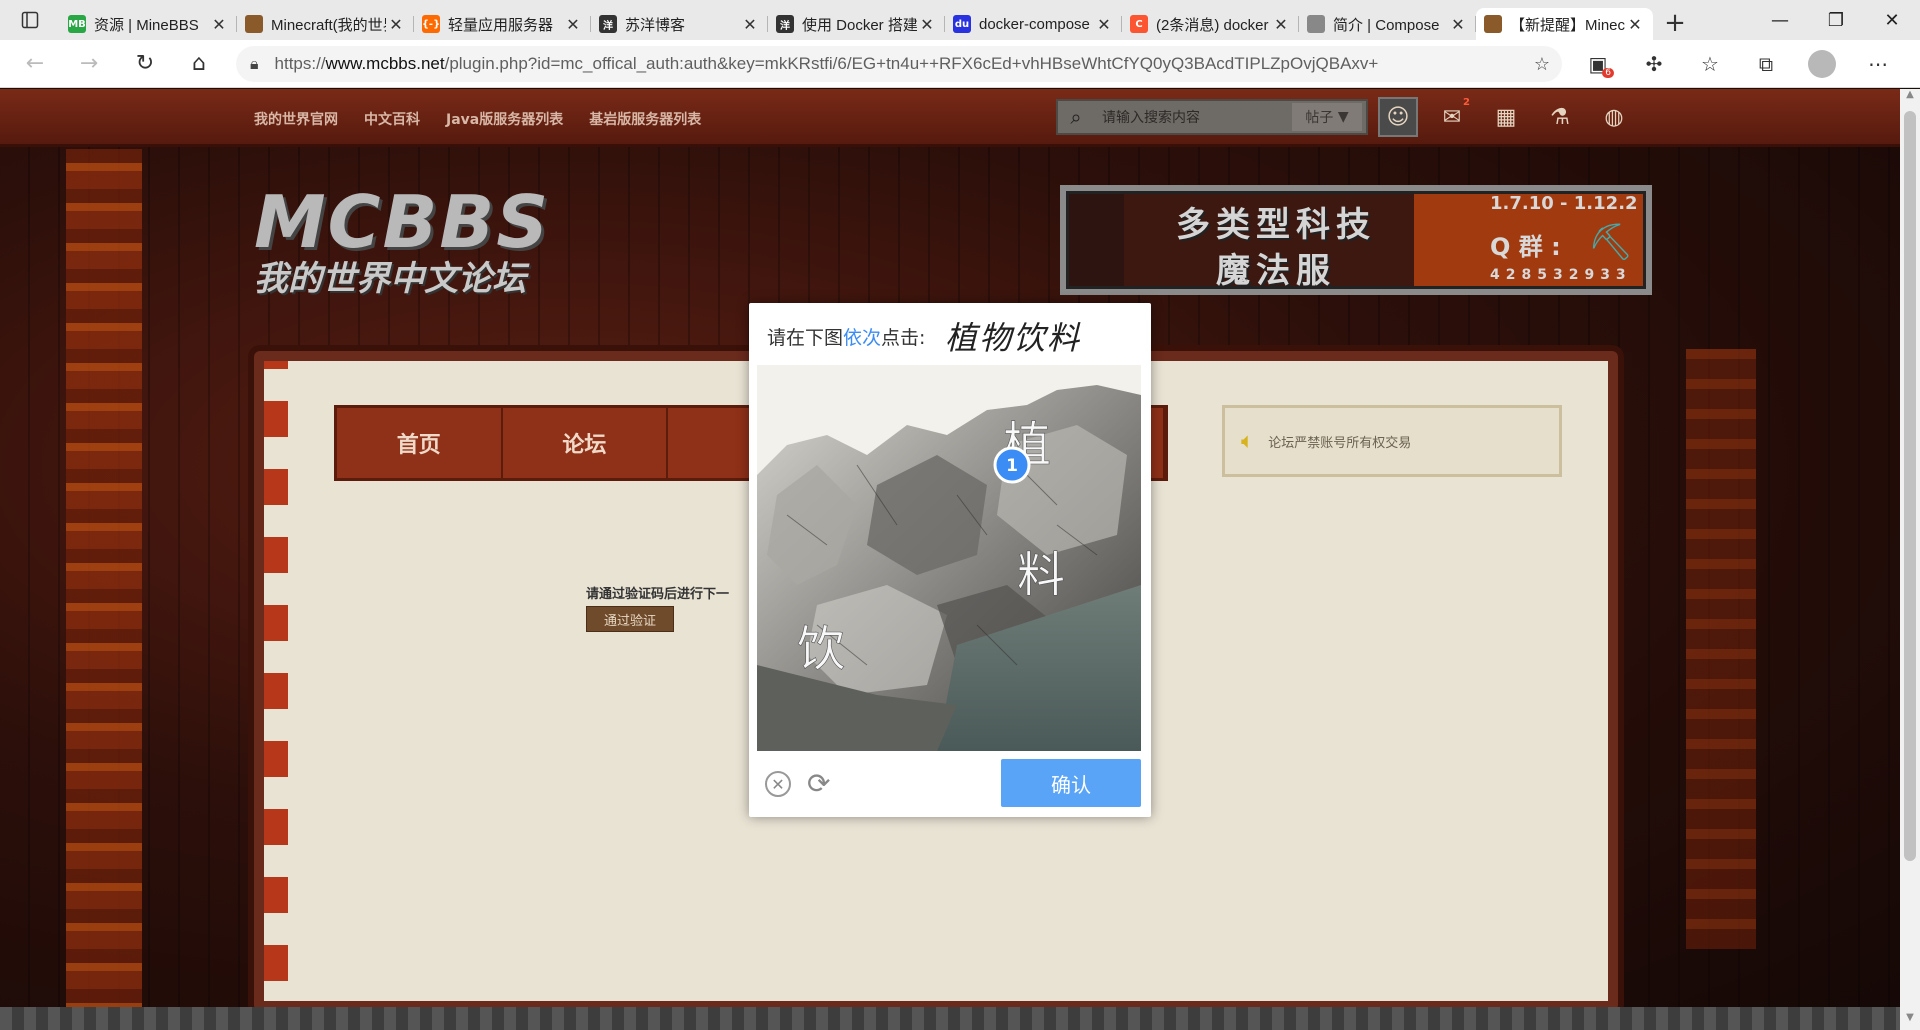 The image size is (1920, 1030). I want to click on restore-icon: ❐, so click(1836, 20).